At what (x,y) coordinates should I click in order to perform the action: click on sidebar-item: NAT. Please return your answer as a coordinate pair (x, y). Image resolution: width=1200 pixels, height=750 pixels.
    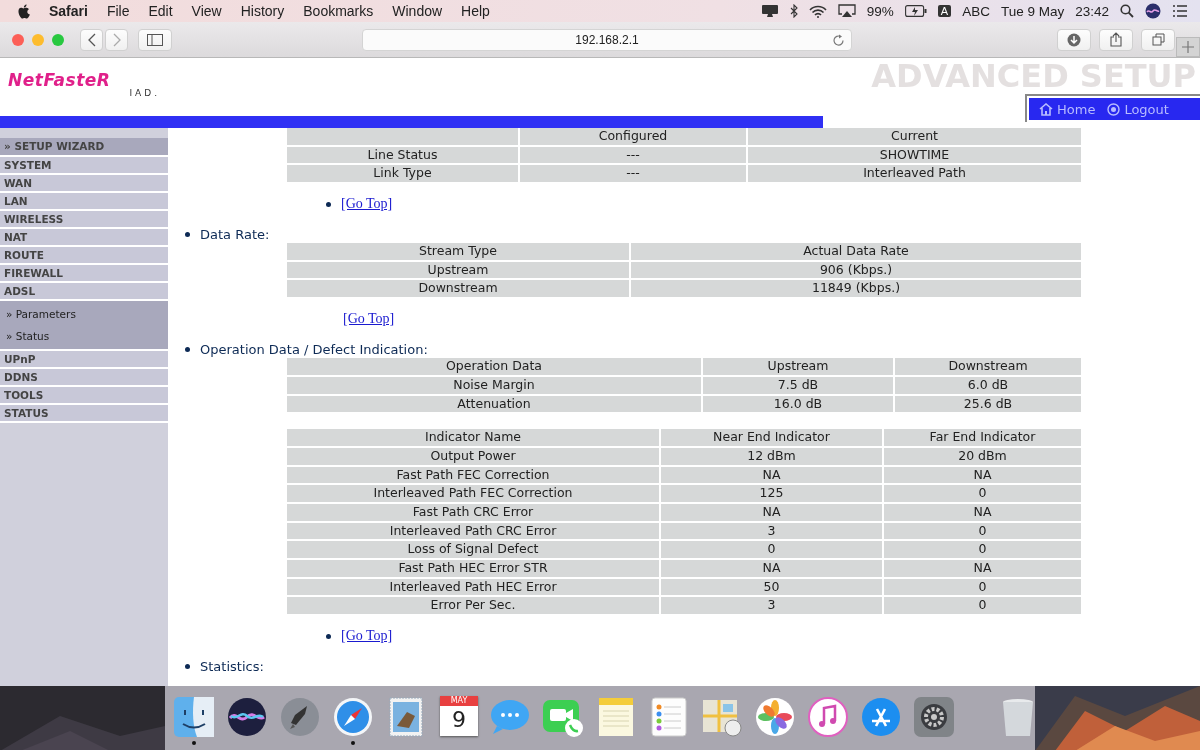
    Looking at the image, I should click on (84, 238).